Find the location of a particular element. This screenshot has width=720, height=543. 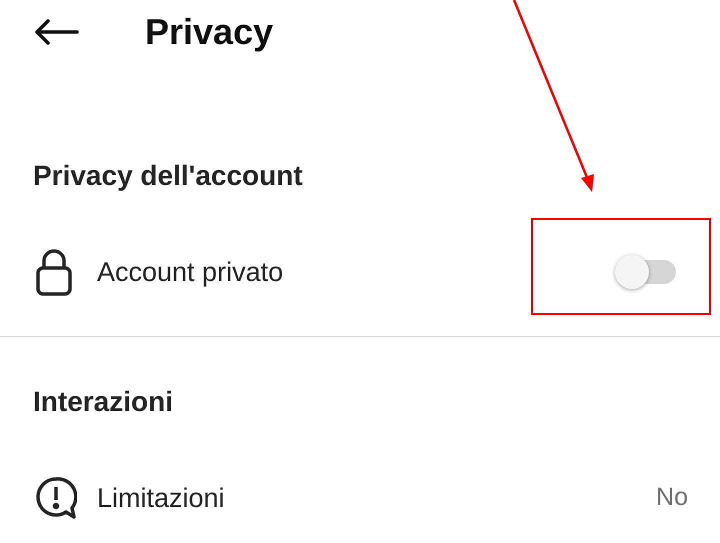

section-title: Privacy dell'account is located at coordinates (168, 176).